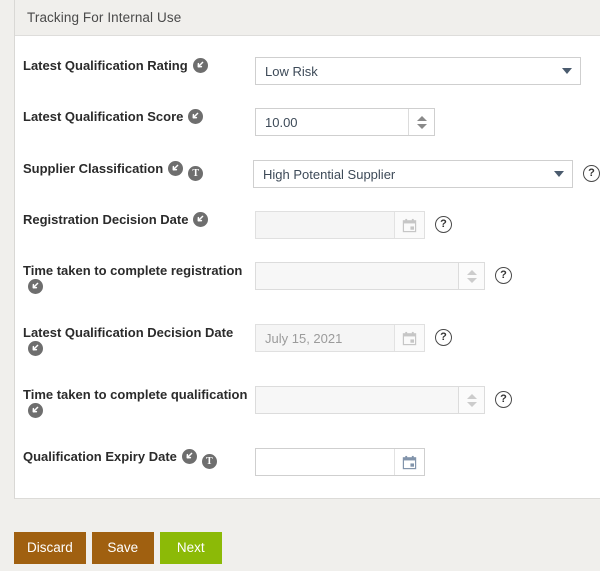 Image resolution: width=600 pixels, height=571 pixels. What do you see at coordinates (106, 219) in the screenshot?
I see `registration-decision-date-label: Registration Decision Date` at bounding box center [106, 219].